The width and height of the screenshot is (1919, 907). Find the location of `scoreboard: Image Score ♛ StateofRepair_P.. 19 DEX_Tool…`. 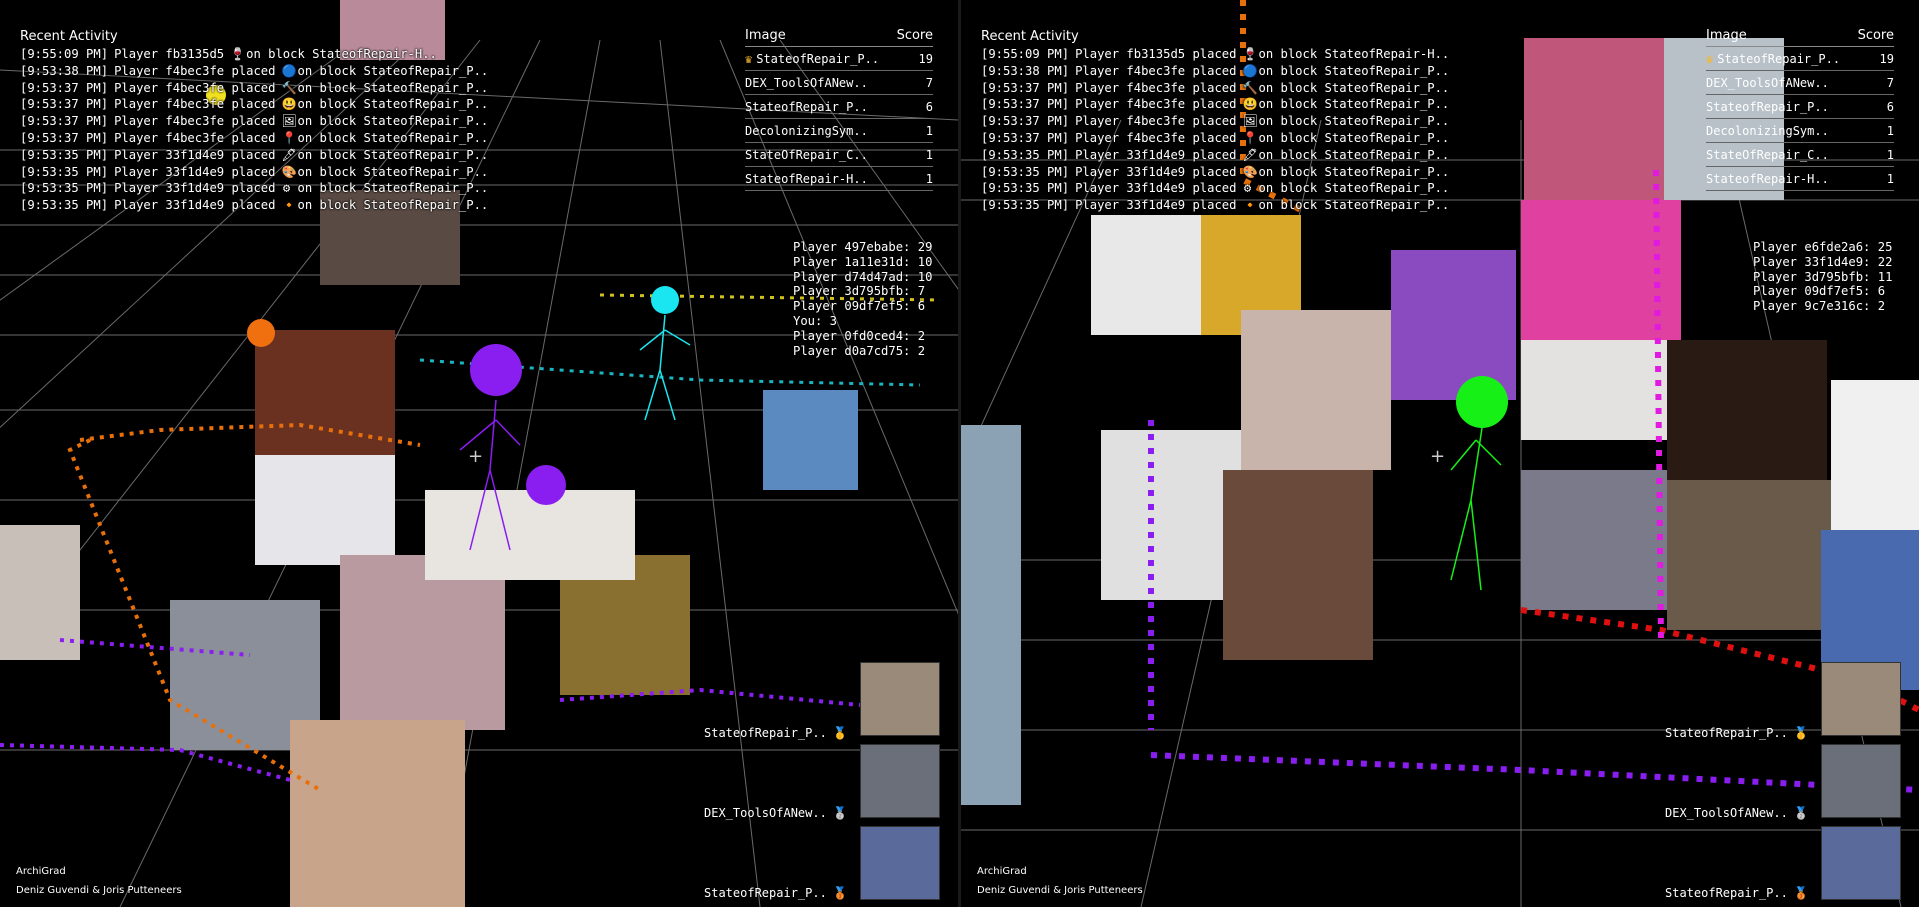

scoreboard: Image Score ♛ StateofRepair_P.. 19 DEX_Tool… is located at coordinates (839, 109).